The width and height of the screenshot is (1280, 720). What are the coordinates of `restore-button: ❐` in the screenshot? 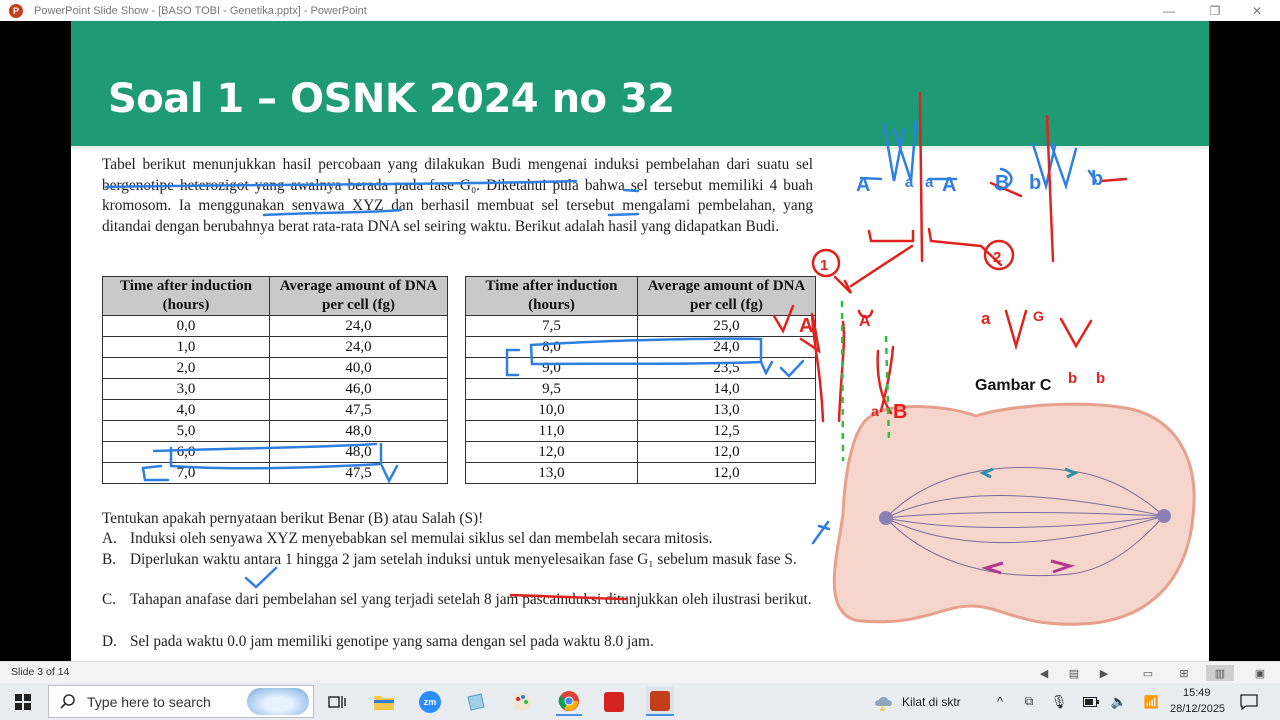 It's located at (1215, 10).